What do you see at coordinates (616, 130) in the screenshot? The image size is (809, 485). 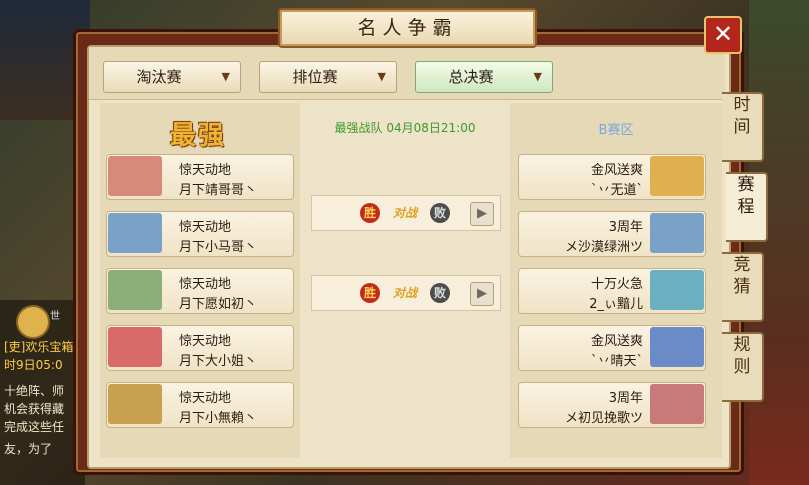 I see `zone-label: B赛区` at bounding box center [616, 130].